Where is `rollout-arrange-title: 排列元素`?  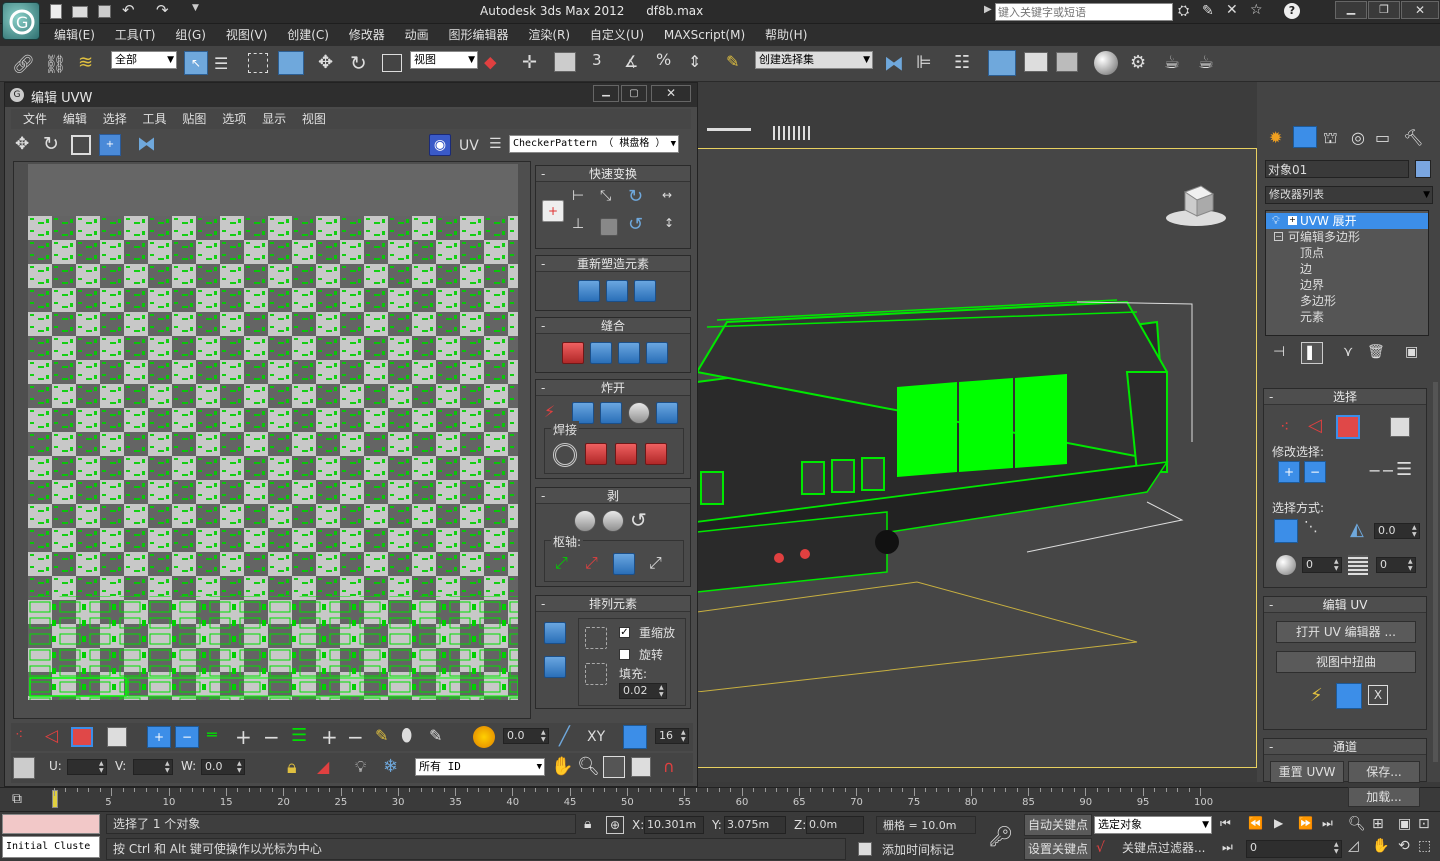
rollout-arrange-title: 排列元素 is located at coordinates (613, 604).